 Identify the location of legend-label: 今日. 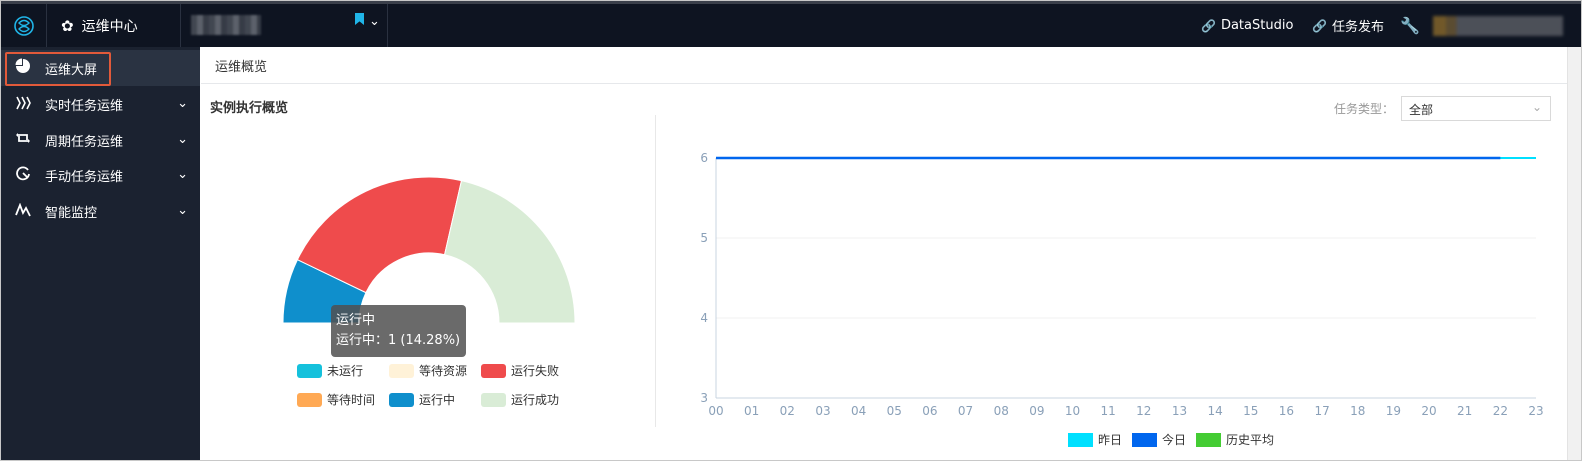
(1174, 440).